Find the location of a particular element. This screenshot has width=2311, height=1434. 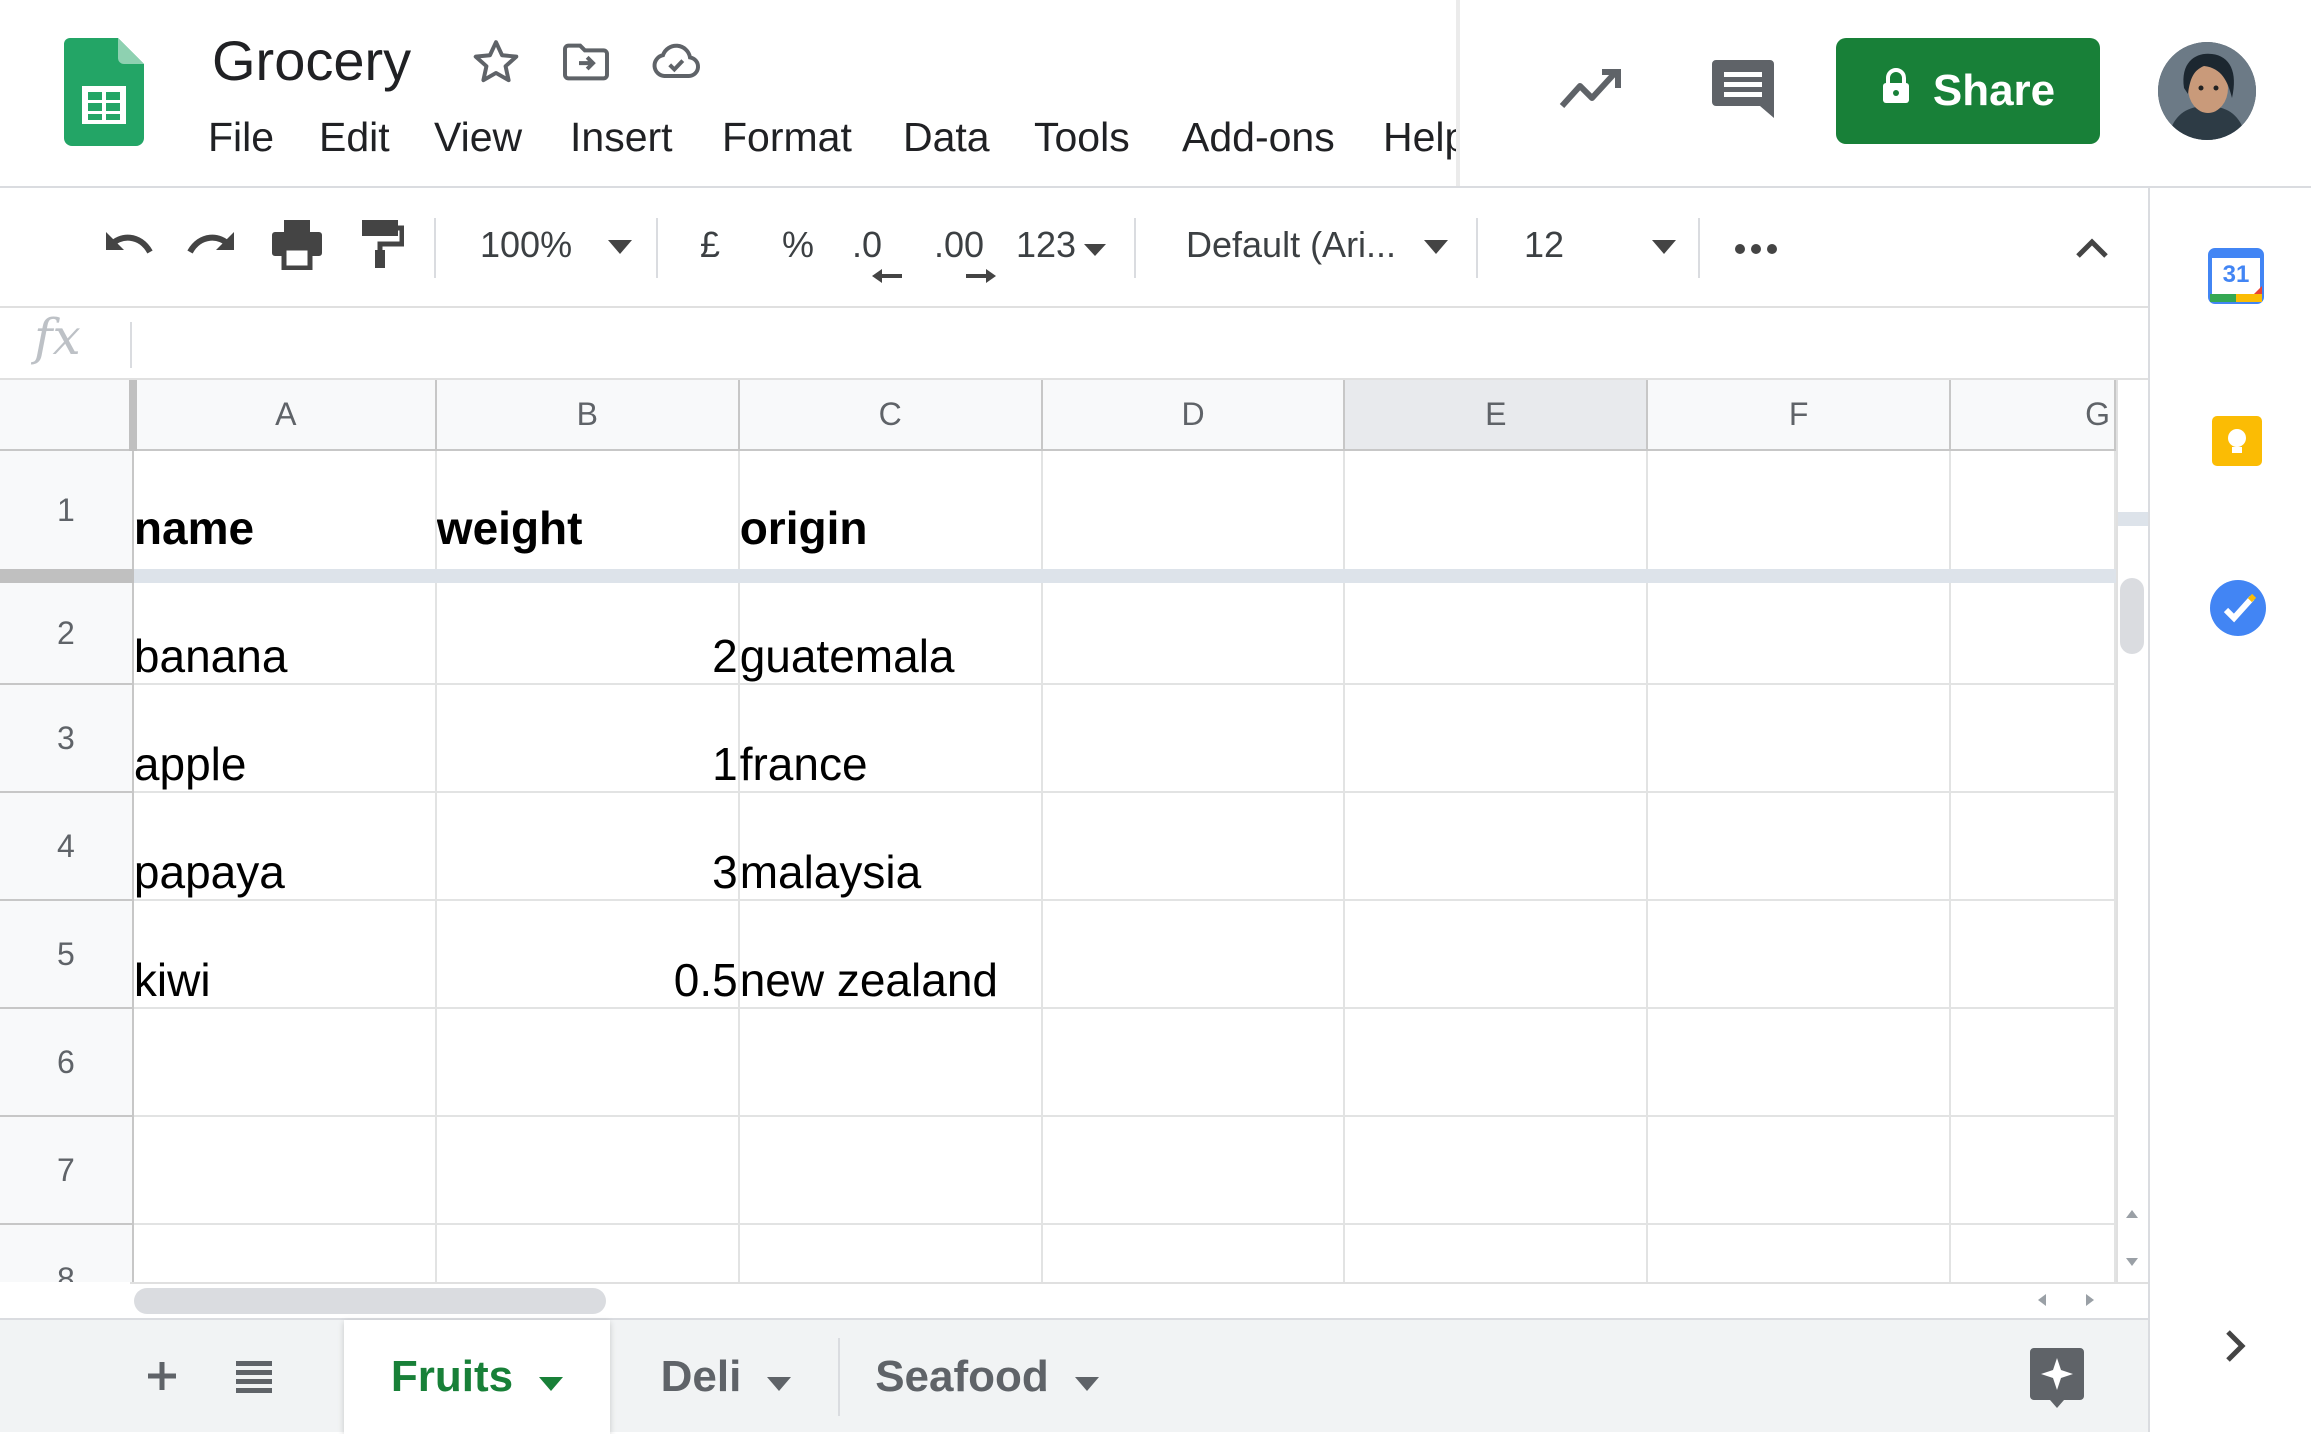

cell-a2: banana is located at coordinates (284, 630).